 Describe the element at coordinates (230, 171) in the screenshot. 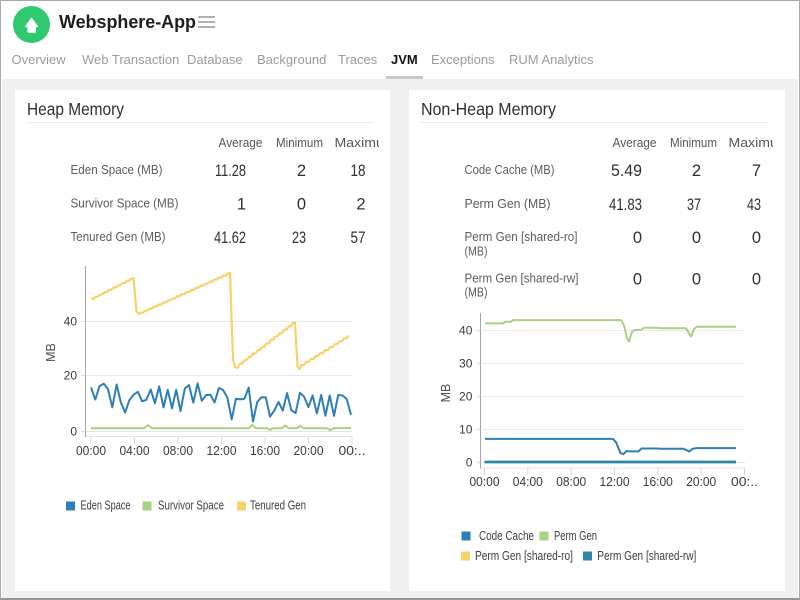

I see `svg-text: 11.28` at that location.